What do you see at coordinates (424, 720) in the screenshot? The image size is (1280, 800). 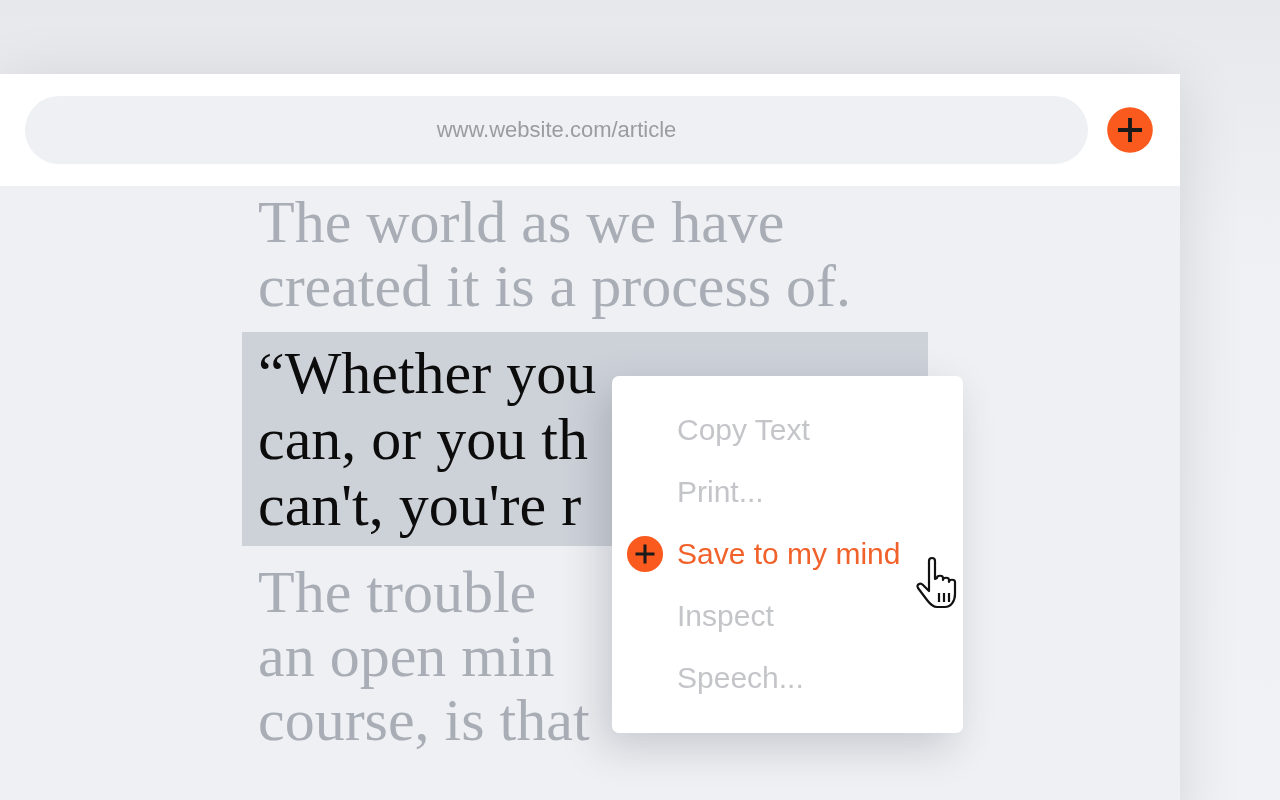 I see `article-text-line: course, is that` at bounding box center [424, 720].